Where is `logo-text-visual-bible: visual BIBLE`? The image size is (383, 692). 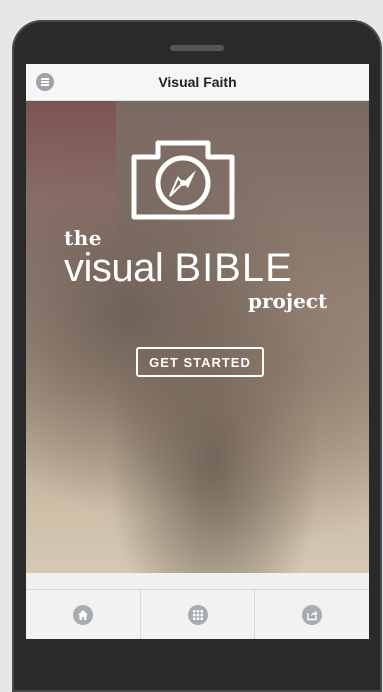 logo-text-visual-bible: visual BIBLE is located at coordinates (178, 268).